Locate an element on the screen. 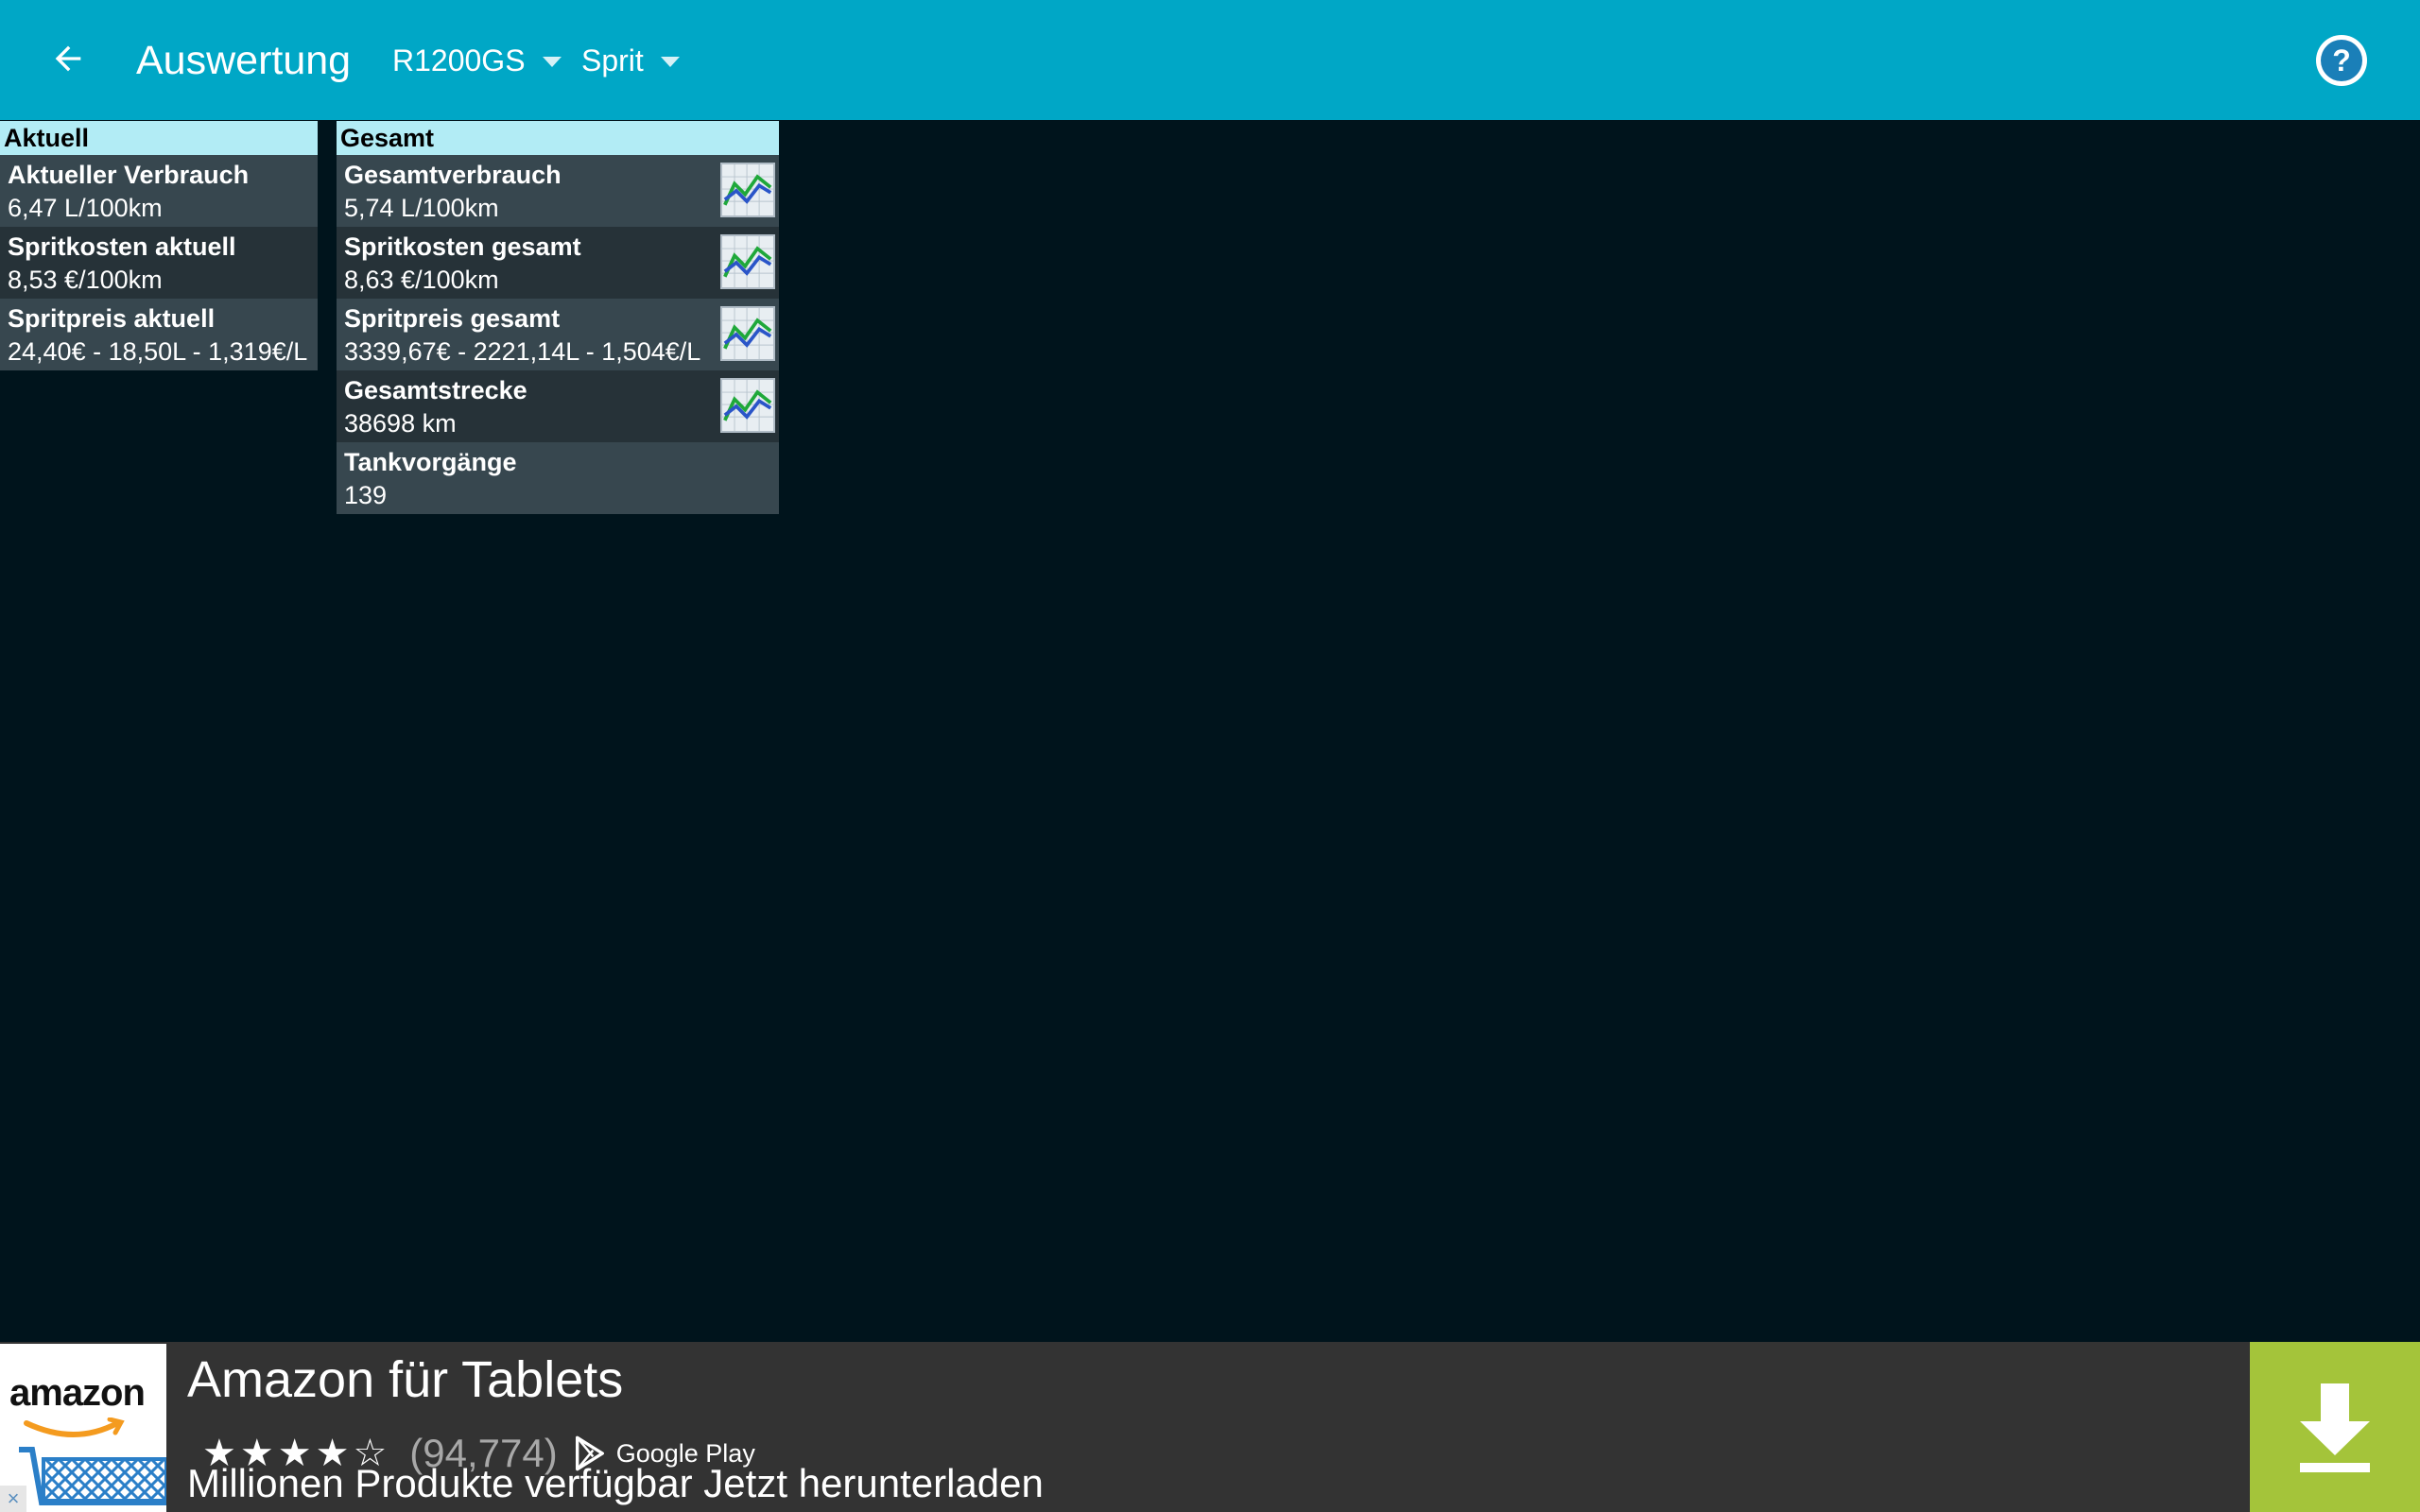 Image resolution: width=2420 pixels, height=1512 pixels. type-dropdown-value: Sprit is located at coordinates (612, 60).